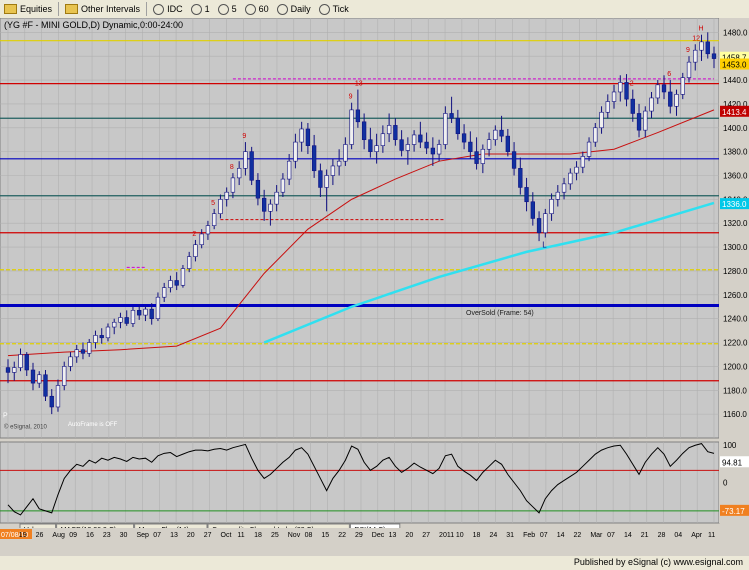 The width and height of the screenshot is (749, 570). Describe the element at coordinates (735, 390) in the screenshot. I see `price-tick-label: 1180.0` at that location.